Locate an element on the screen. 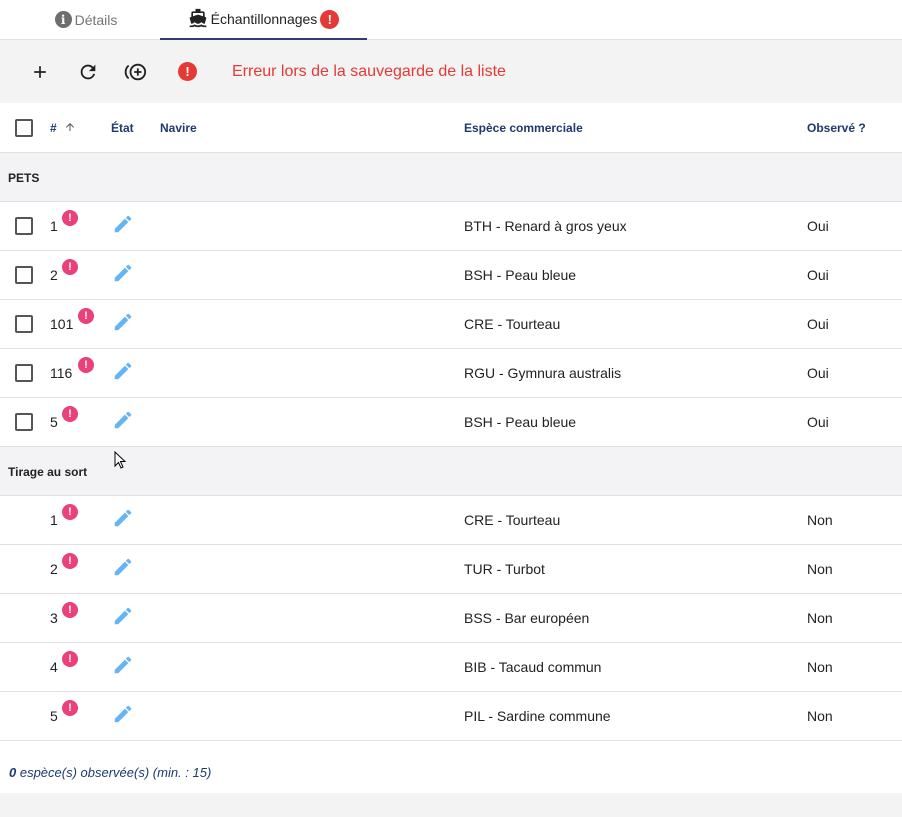  table-row: 2! BSH - Peau bleue Oui is located at coordinates (451, 275).